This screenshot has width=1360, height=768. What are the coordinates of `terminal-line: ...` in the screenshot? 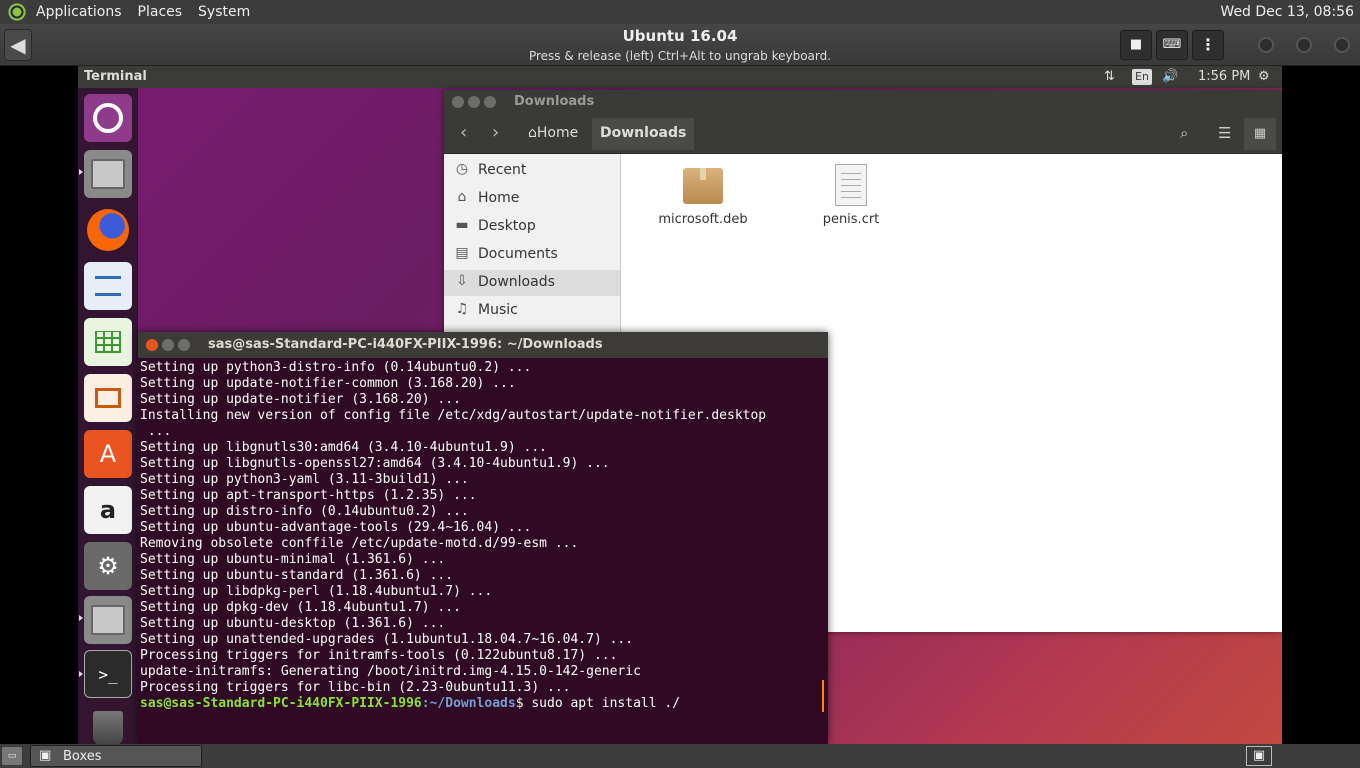 It's located at (156, 431).